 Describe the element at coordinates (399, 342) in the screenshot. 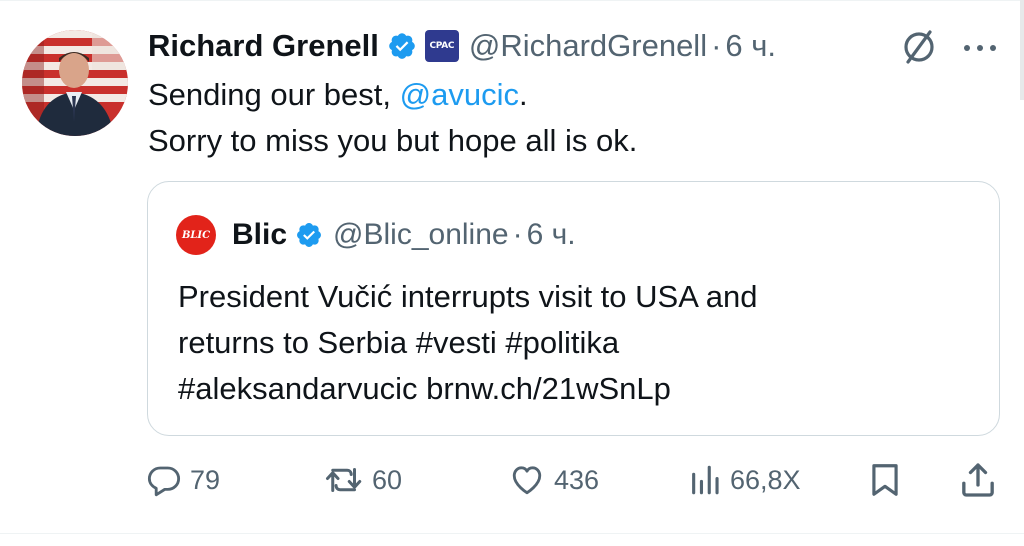

I see `quoted-text-line-2: returns to Serbia #vesti #politika` at that location.